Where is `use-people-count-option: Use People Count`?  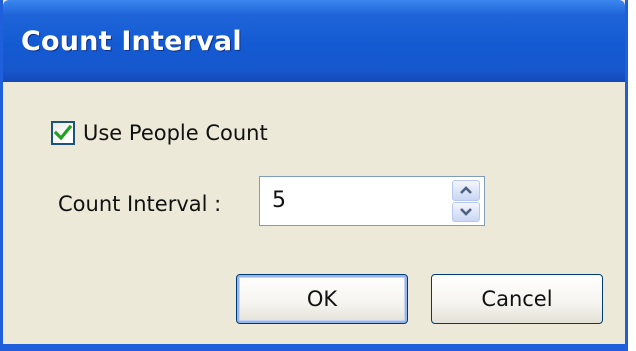 use-people-count-option: Use People Count is located at coordinates (159, 133).